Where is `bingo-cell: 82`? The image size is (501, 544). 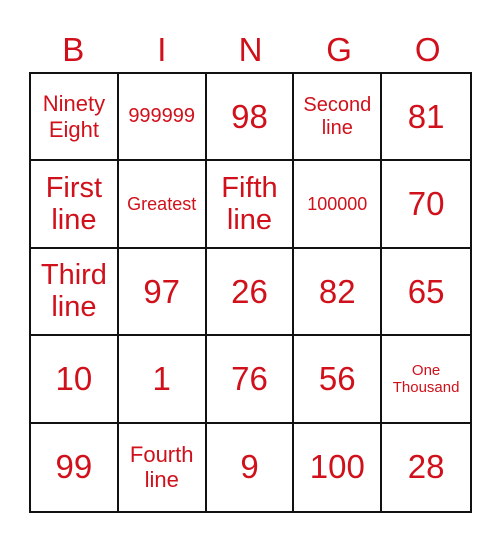 bingo-cell: 82 is located at coordinates (338, 292).